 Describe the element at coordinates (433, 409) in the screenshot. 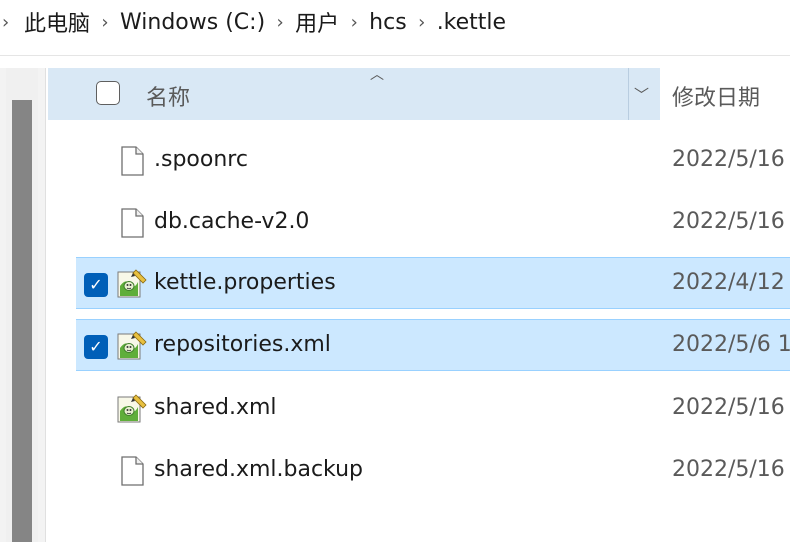

I see `file-row: shared.xml 2022/5/16` at that location.